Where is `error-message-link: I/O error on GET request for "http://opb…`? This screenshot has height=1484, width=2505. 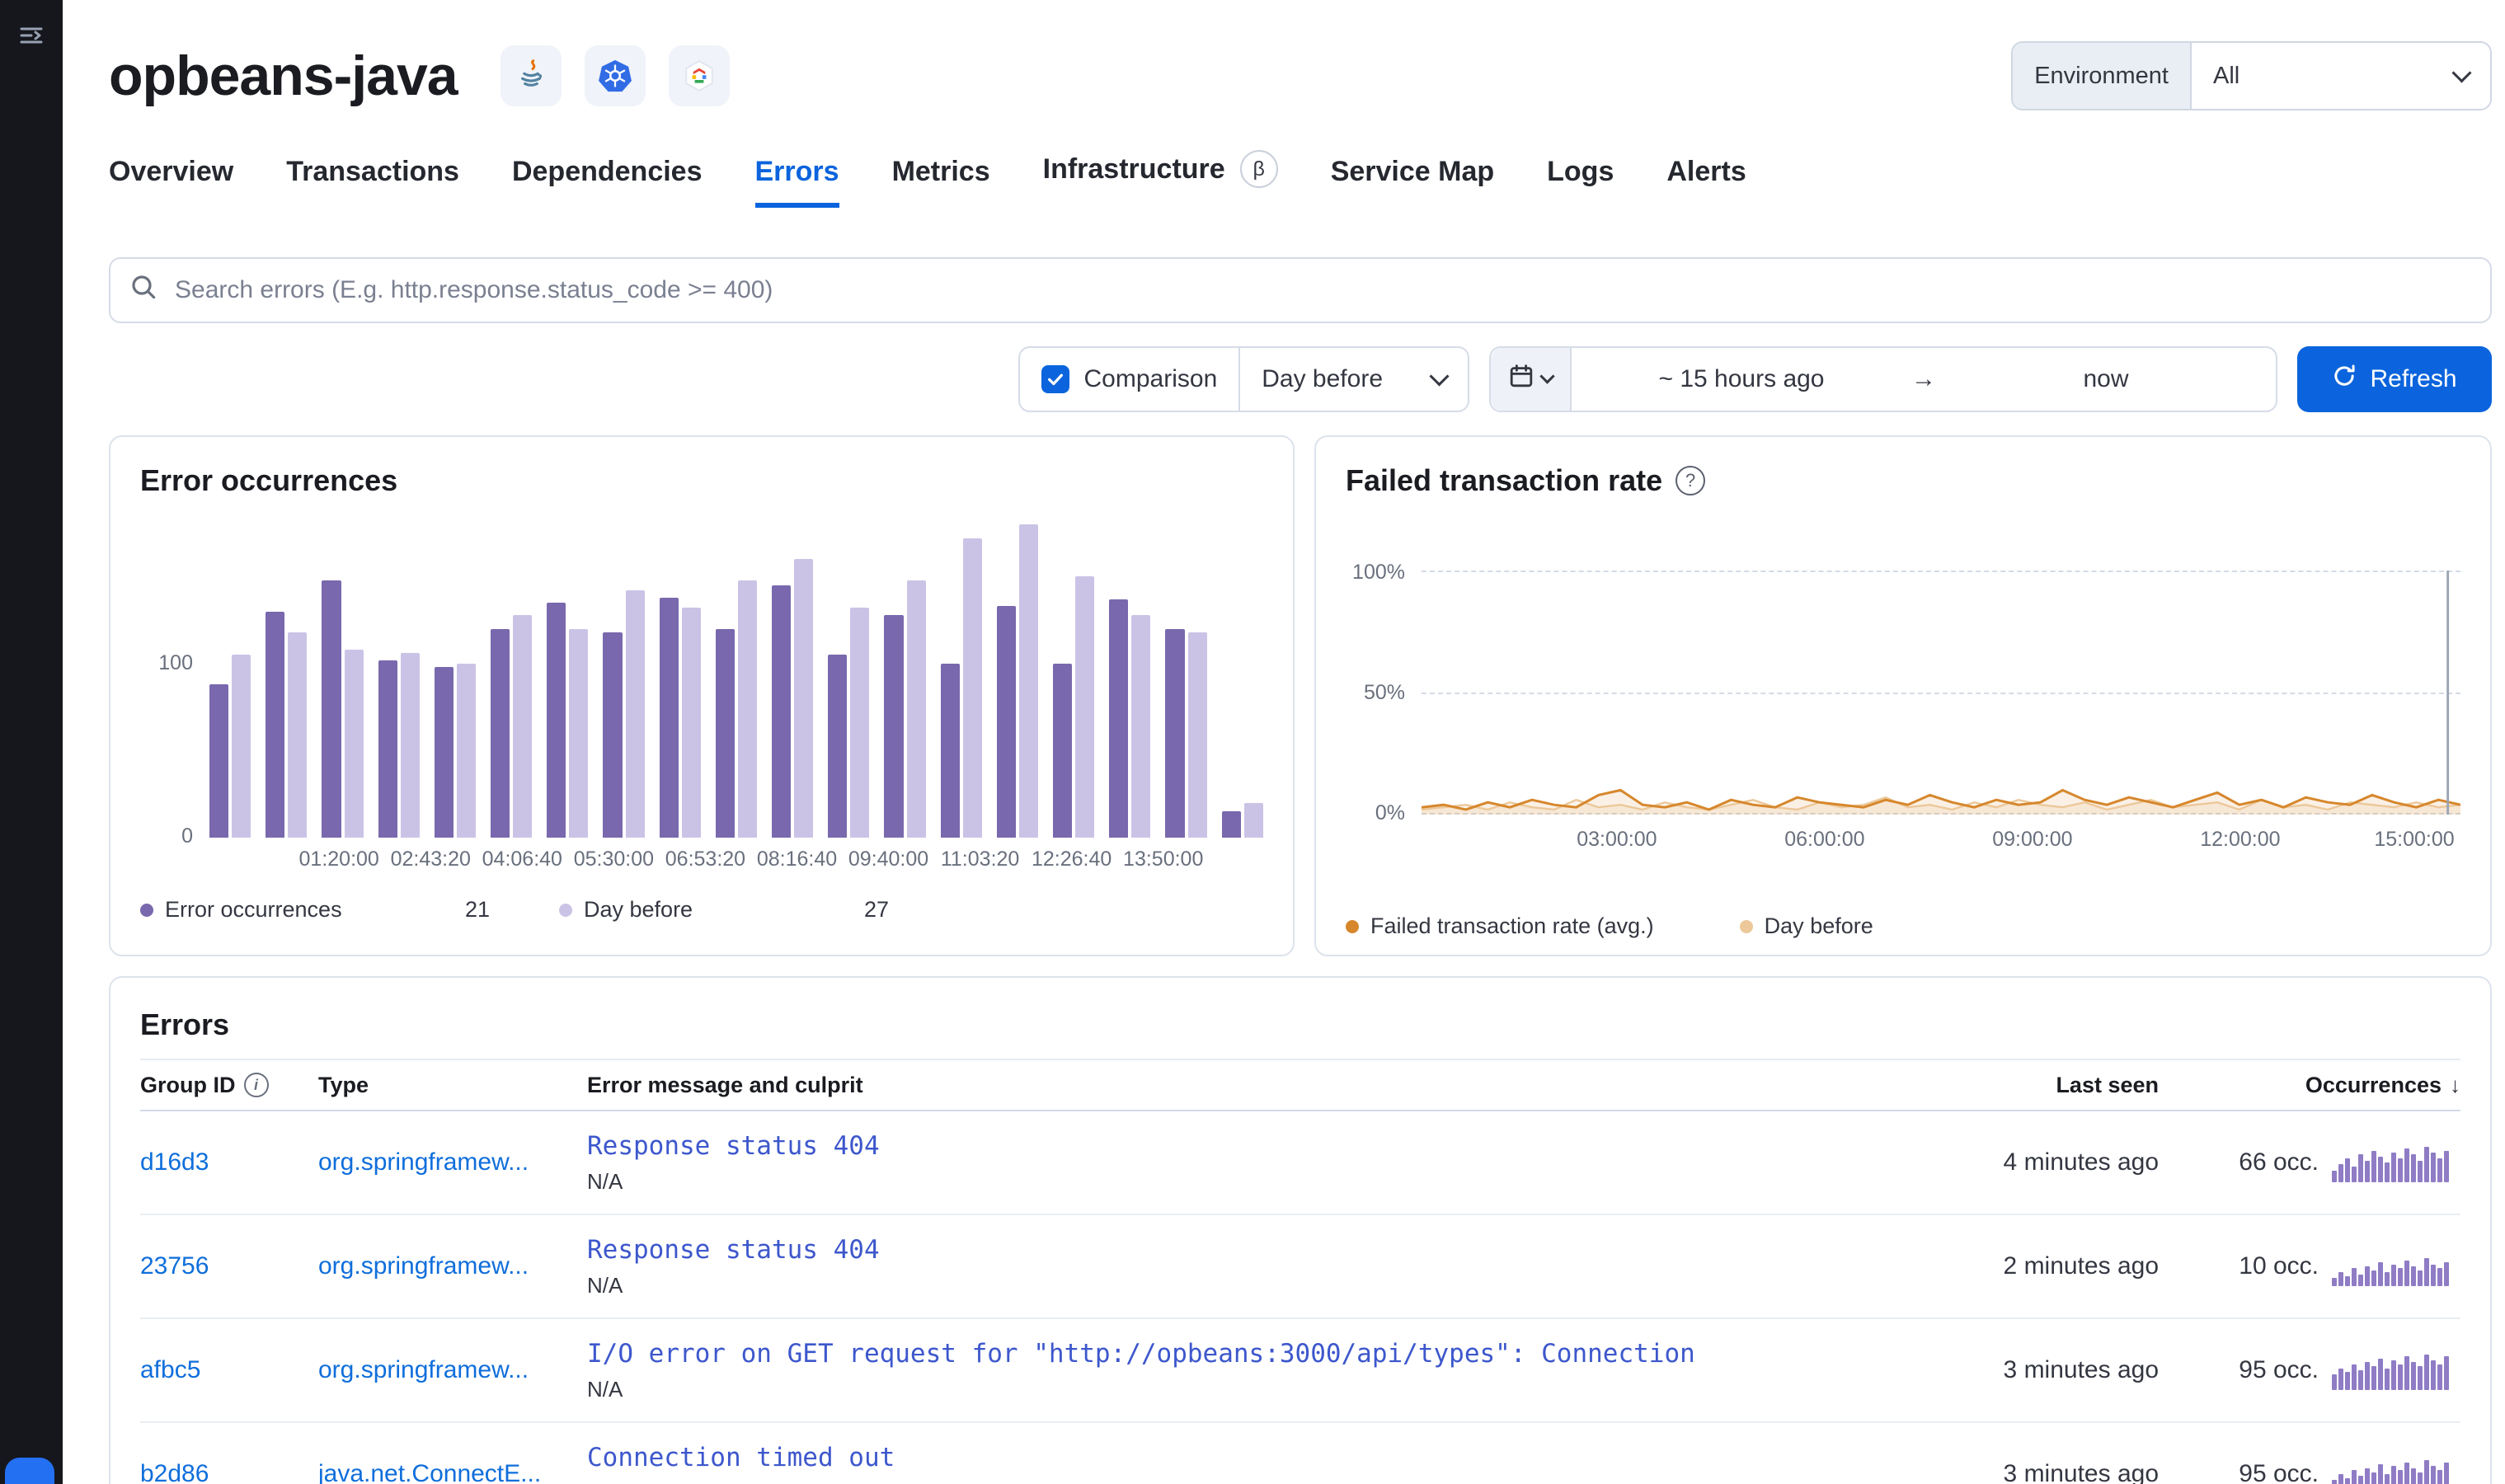 error-message-link: I/O error on GET request for "http://opb… is located at coordinates (1169, 1354).